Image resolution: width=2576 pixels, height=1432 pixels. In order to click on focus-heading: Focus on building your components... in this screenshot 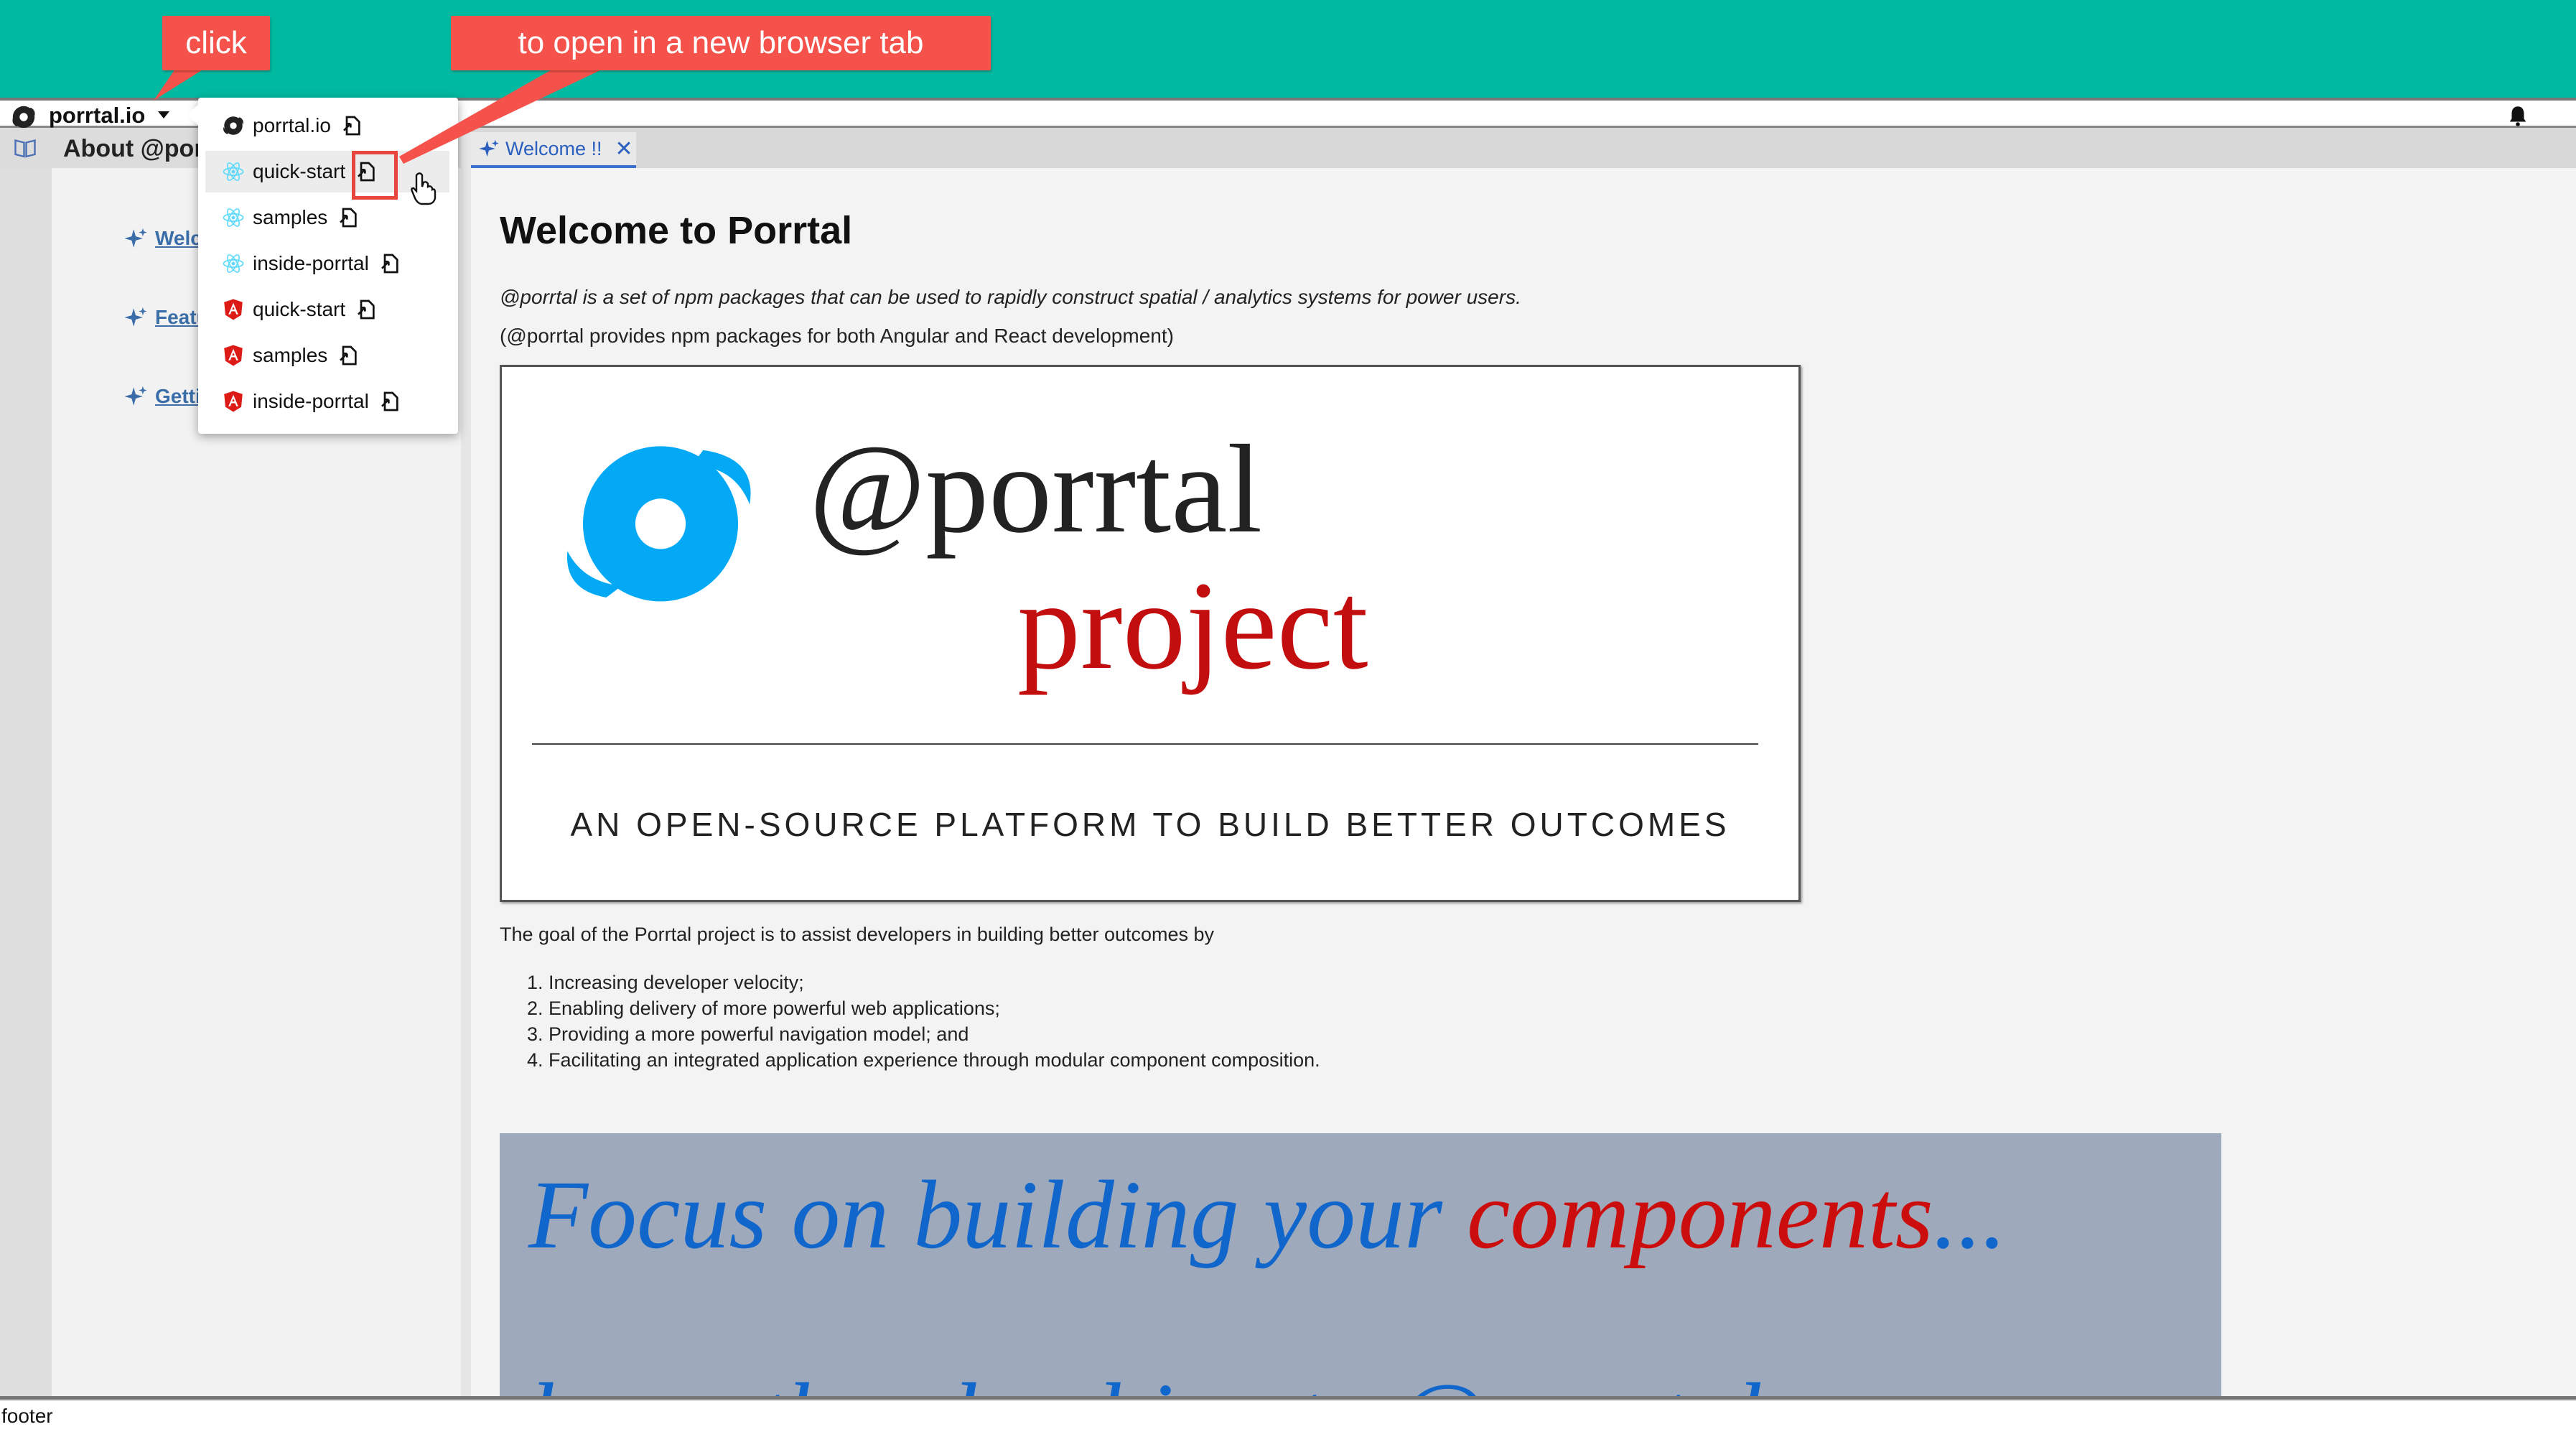, I will do `click(1267, 1215)`.